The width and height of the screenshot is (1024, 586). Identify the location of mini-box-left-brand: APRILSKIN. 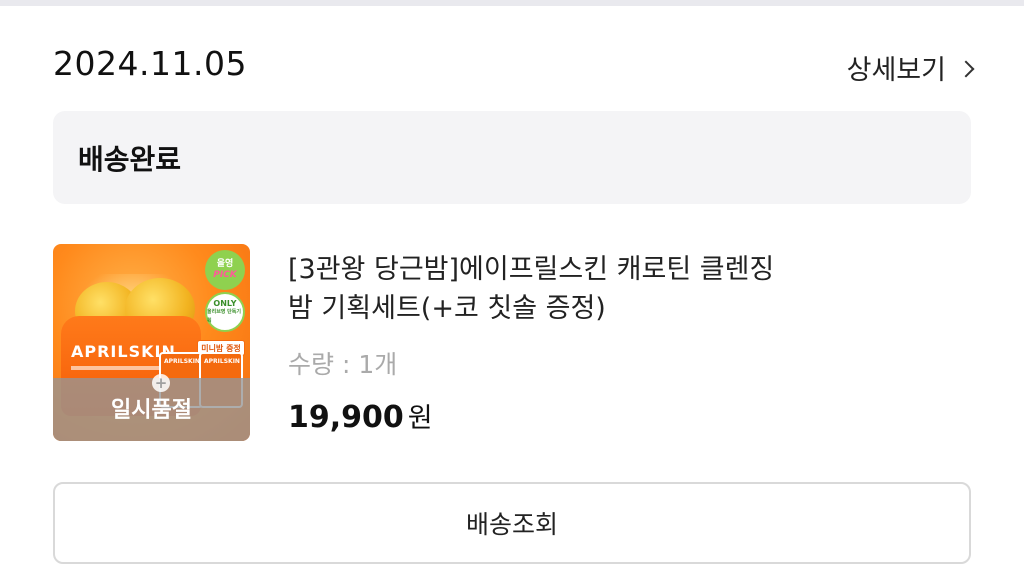
(182, 361).